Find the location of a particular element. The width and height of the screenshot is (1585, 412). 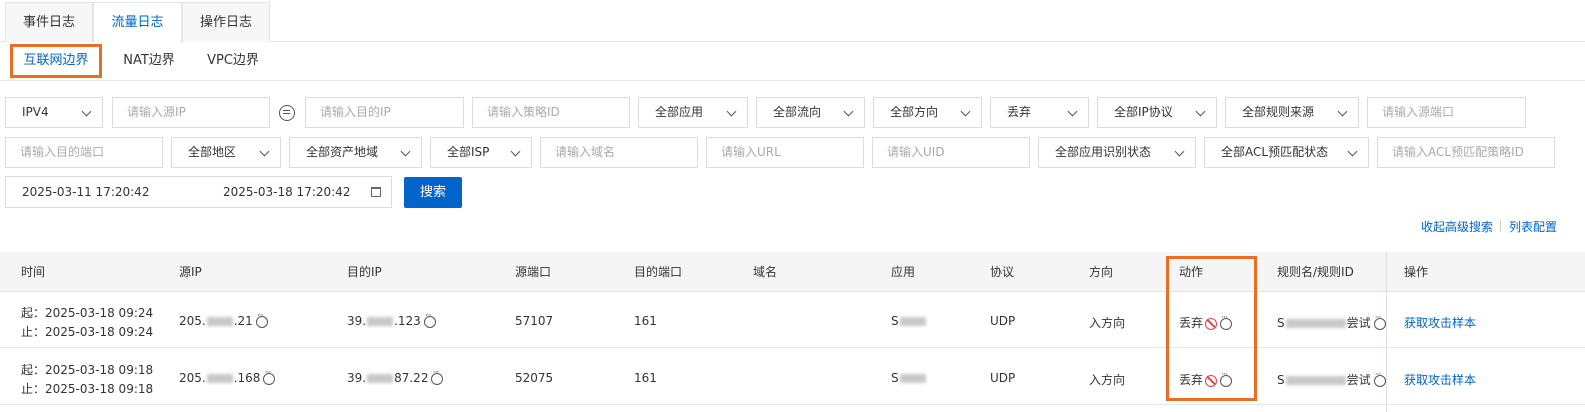

flow-select-value: 全部流向 is located at coordinates (797, 112).